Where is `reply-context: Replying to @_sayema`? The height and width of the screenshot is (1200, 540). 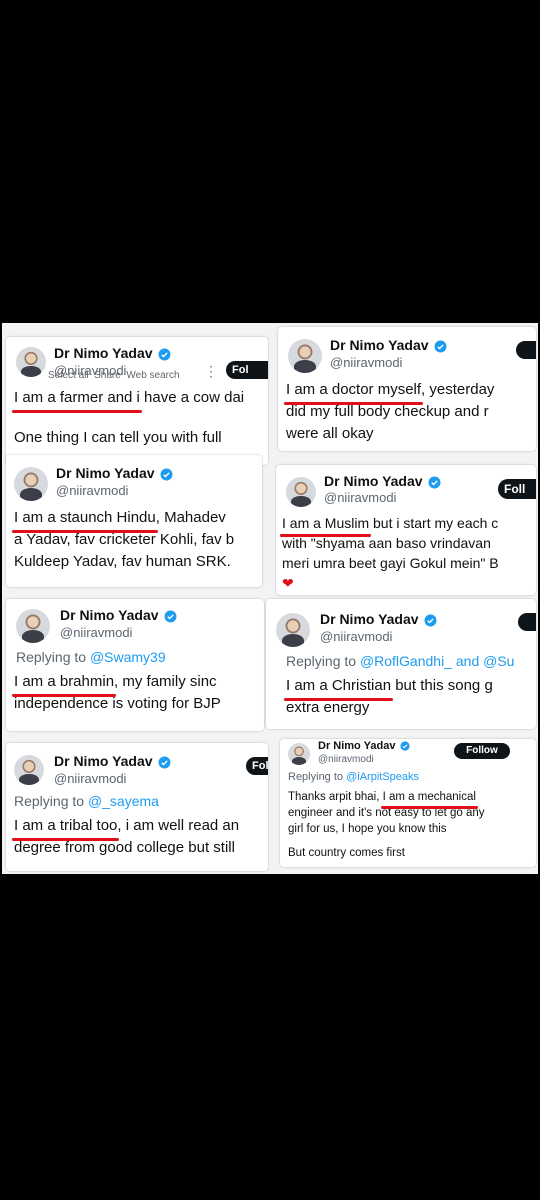 reply-context: Replying to @_sayema is located at coordinates (86, 801).